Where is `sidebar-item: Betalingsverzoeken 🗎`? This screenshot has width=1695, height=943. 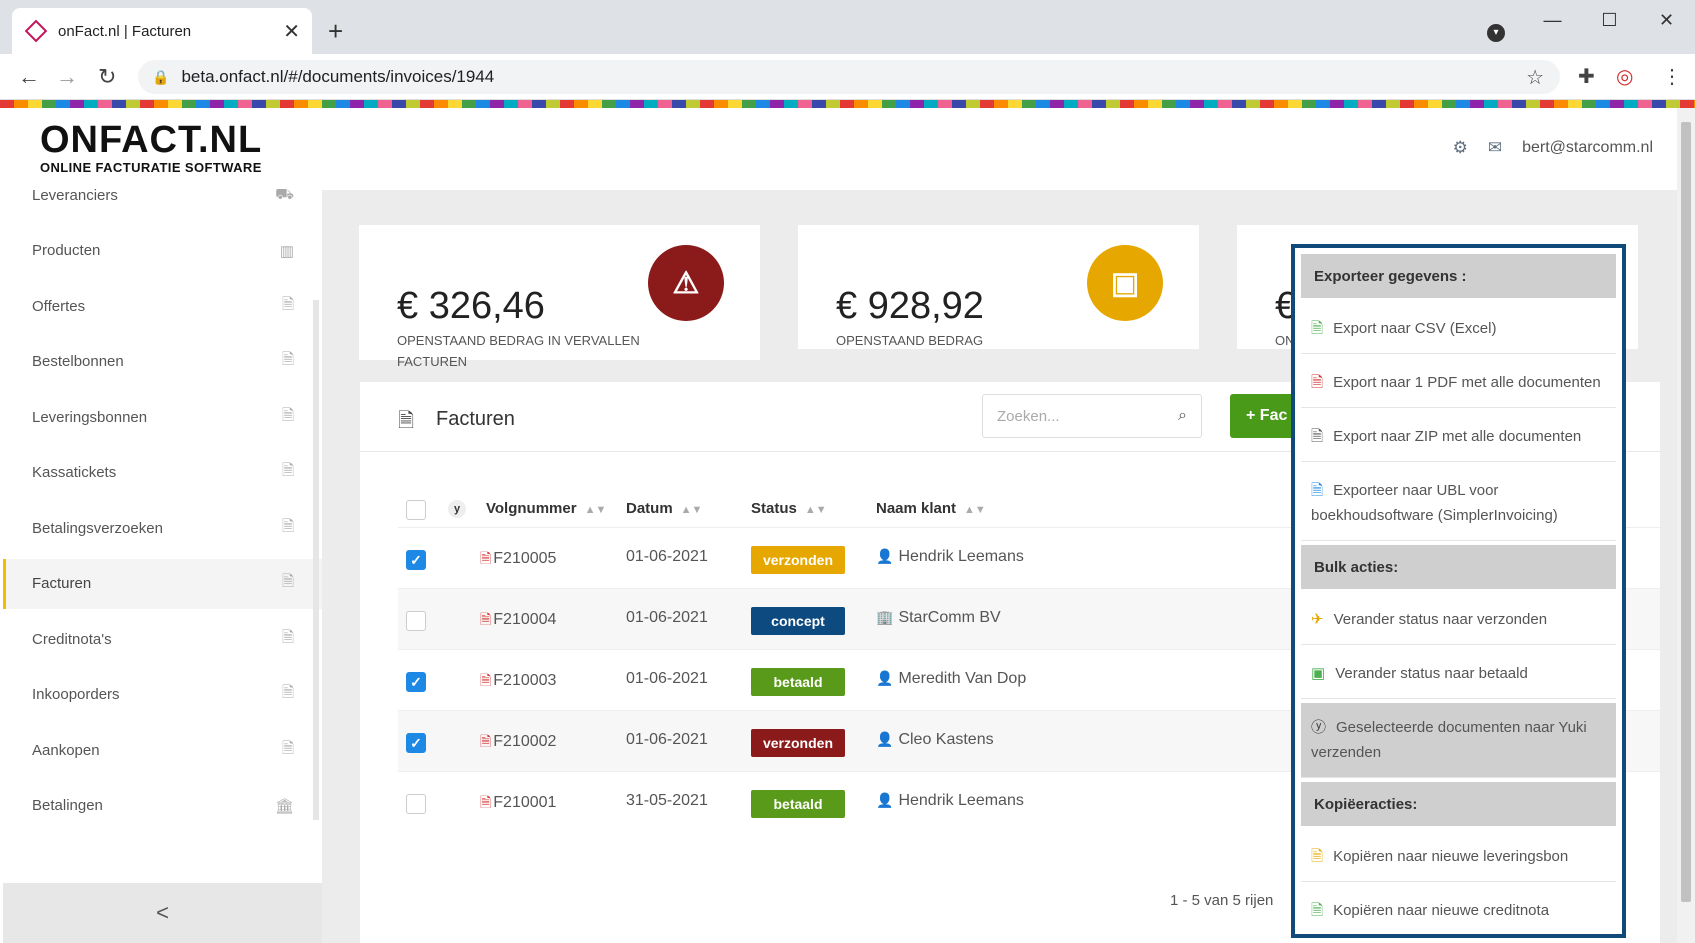 sidebar-item: Betalingsverzoeken 🗎 is located at coordinates (162, 528).